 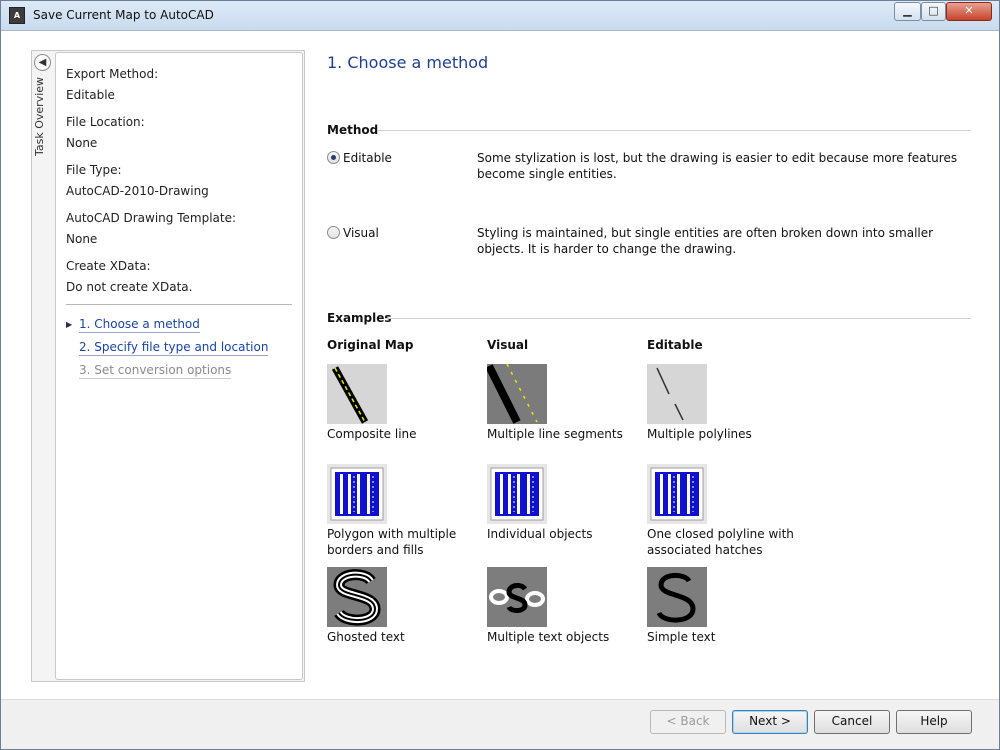 I want to click on summary-value: AutoCAD-2010-Drawing, so click(x=137, y=191).